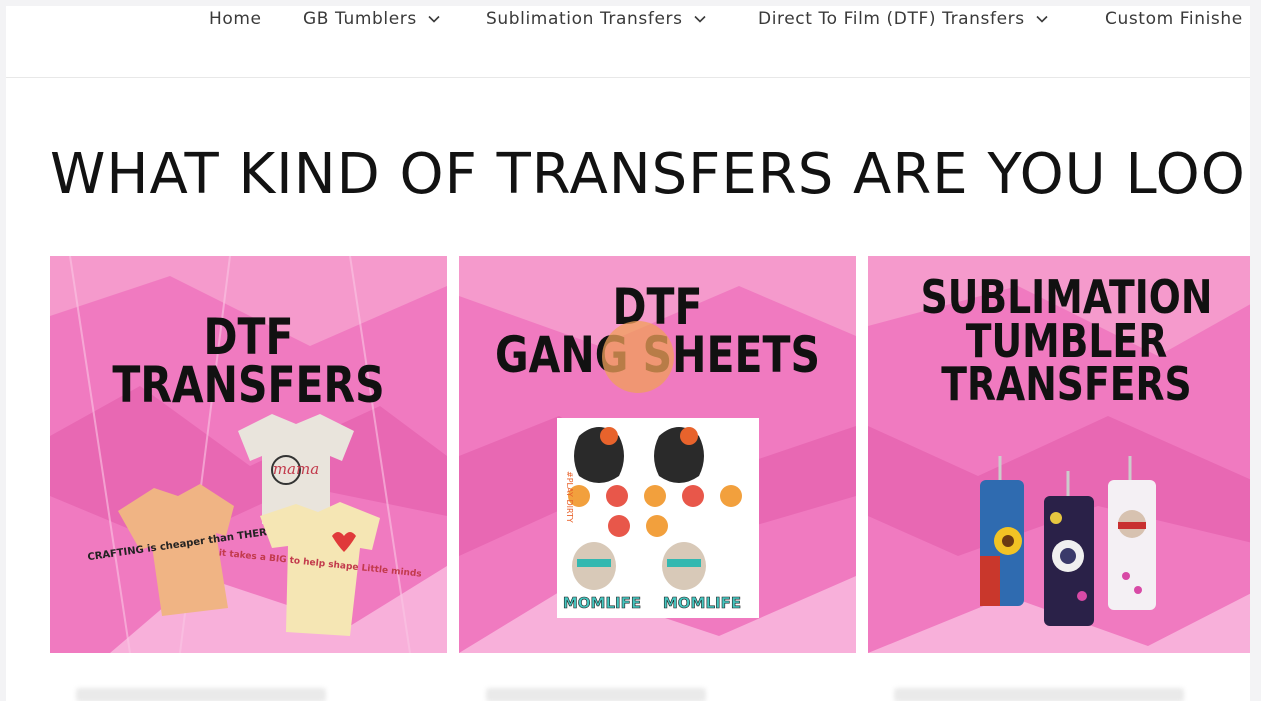 Image resolution: width=1261 pixels, height=701 pixels. I want to click on nav-item-label: Home, so click(235, 19).